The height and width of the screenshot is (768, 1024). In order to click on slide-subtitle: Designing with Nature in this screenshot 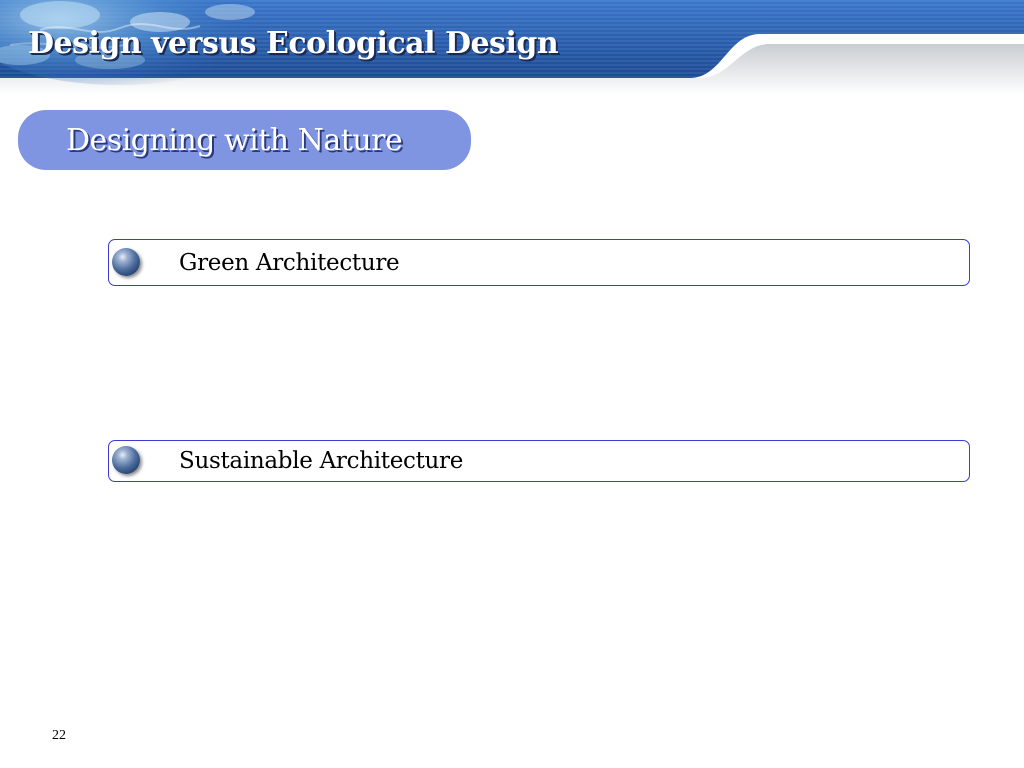, I will do `click(234, 140)`.